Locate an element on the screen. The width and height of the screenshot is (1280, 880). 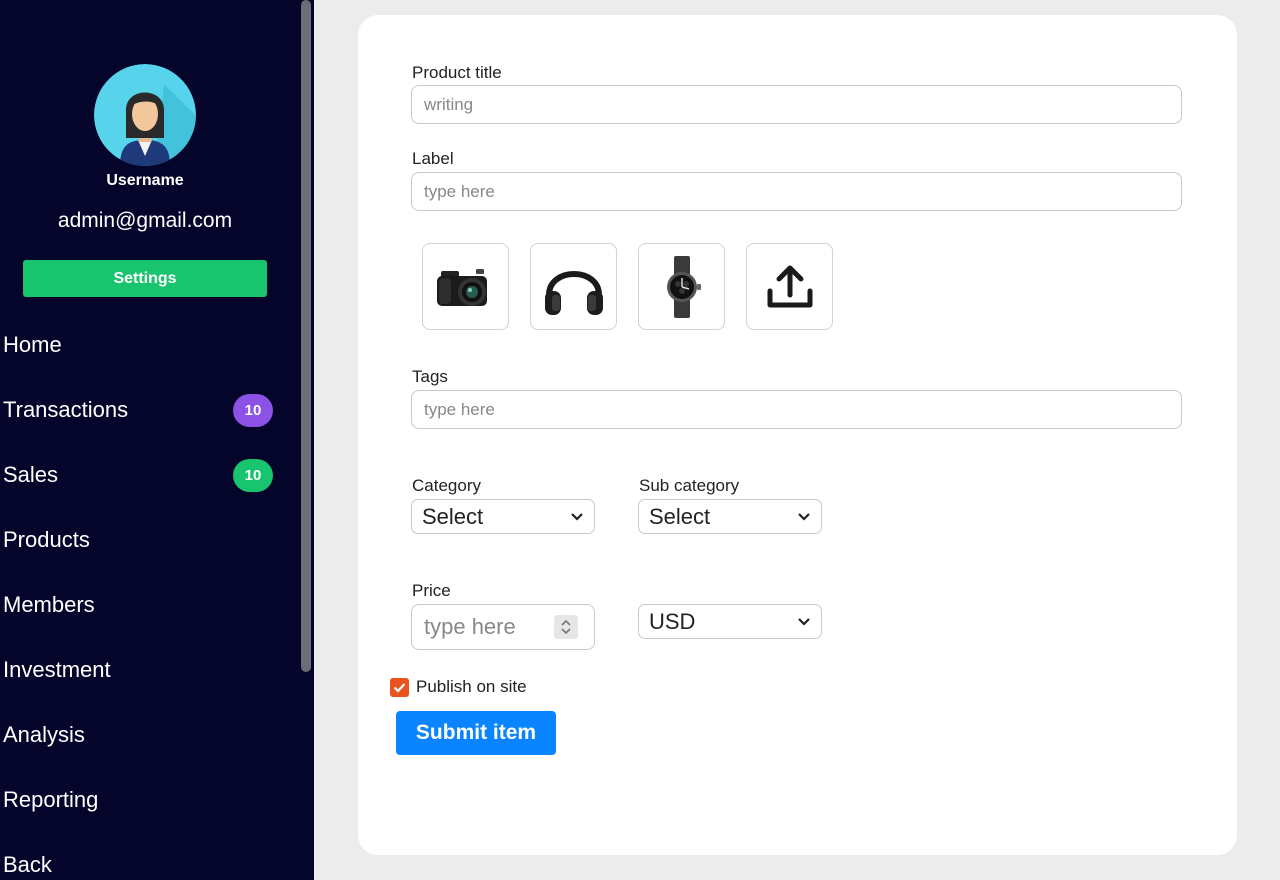
username: Username is located at coordinates (145, 180).